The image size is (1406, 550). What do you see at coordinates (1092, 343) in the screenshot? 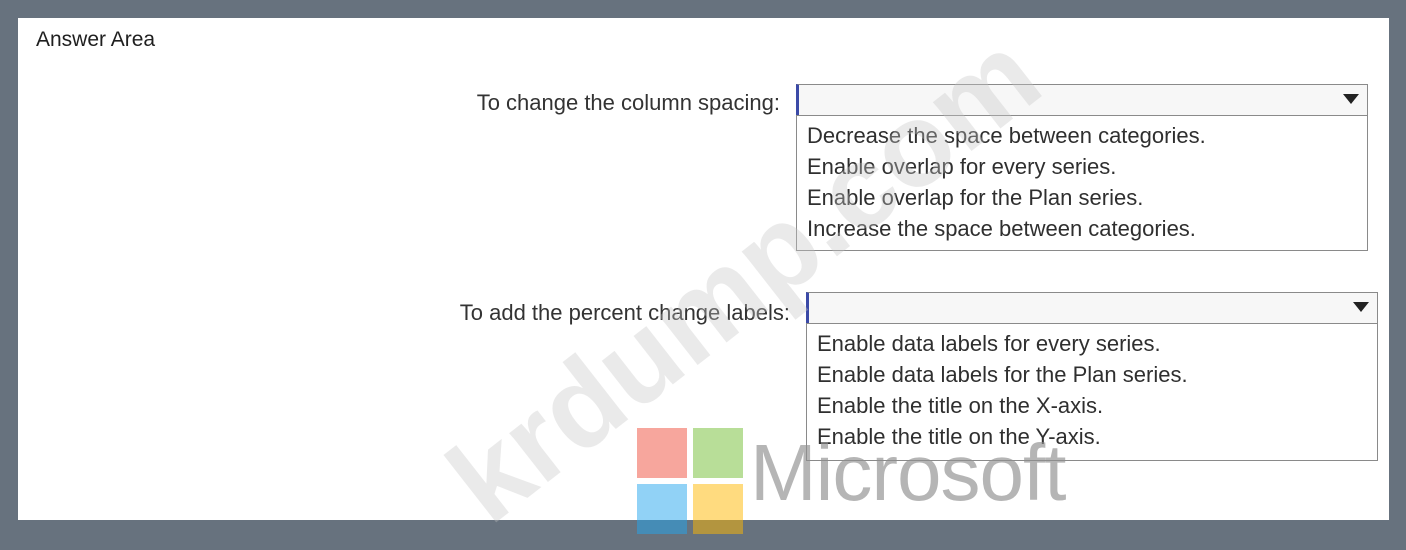
I see `percent-change-option-data-labels-every-series: Enable data labels for every series.` at bounding box center [1092, 343].